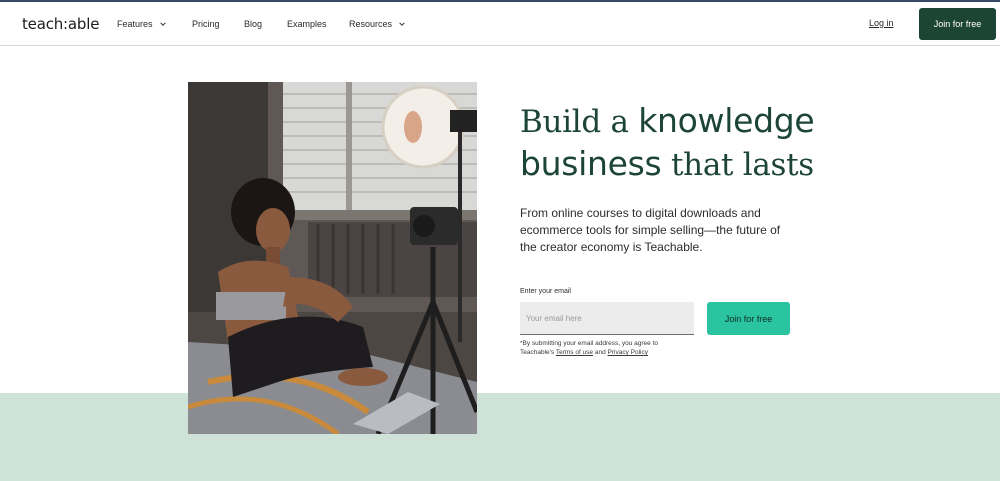  What do you see at coordinates (680, 143) in the screenshot?
I see `hero-headline: Build a knowledge business that lasts` at bounding box center [680, 143].